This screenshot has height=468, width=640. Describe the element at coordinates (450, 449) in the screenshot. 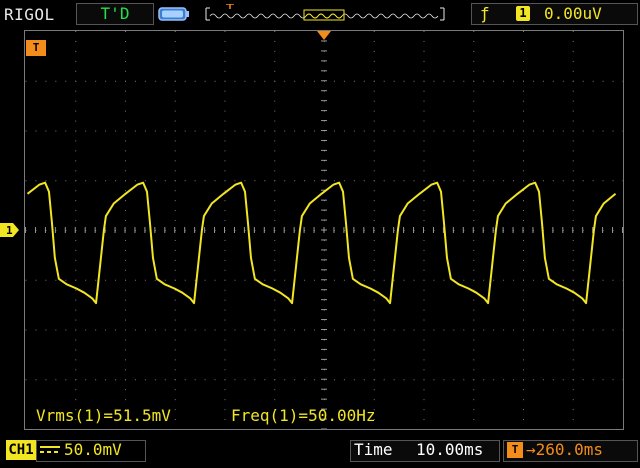

I see `timebase-value: 10.00ms` at that location.